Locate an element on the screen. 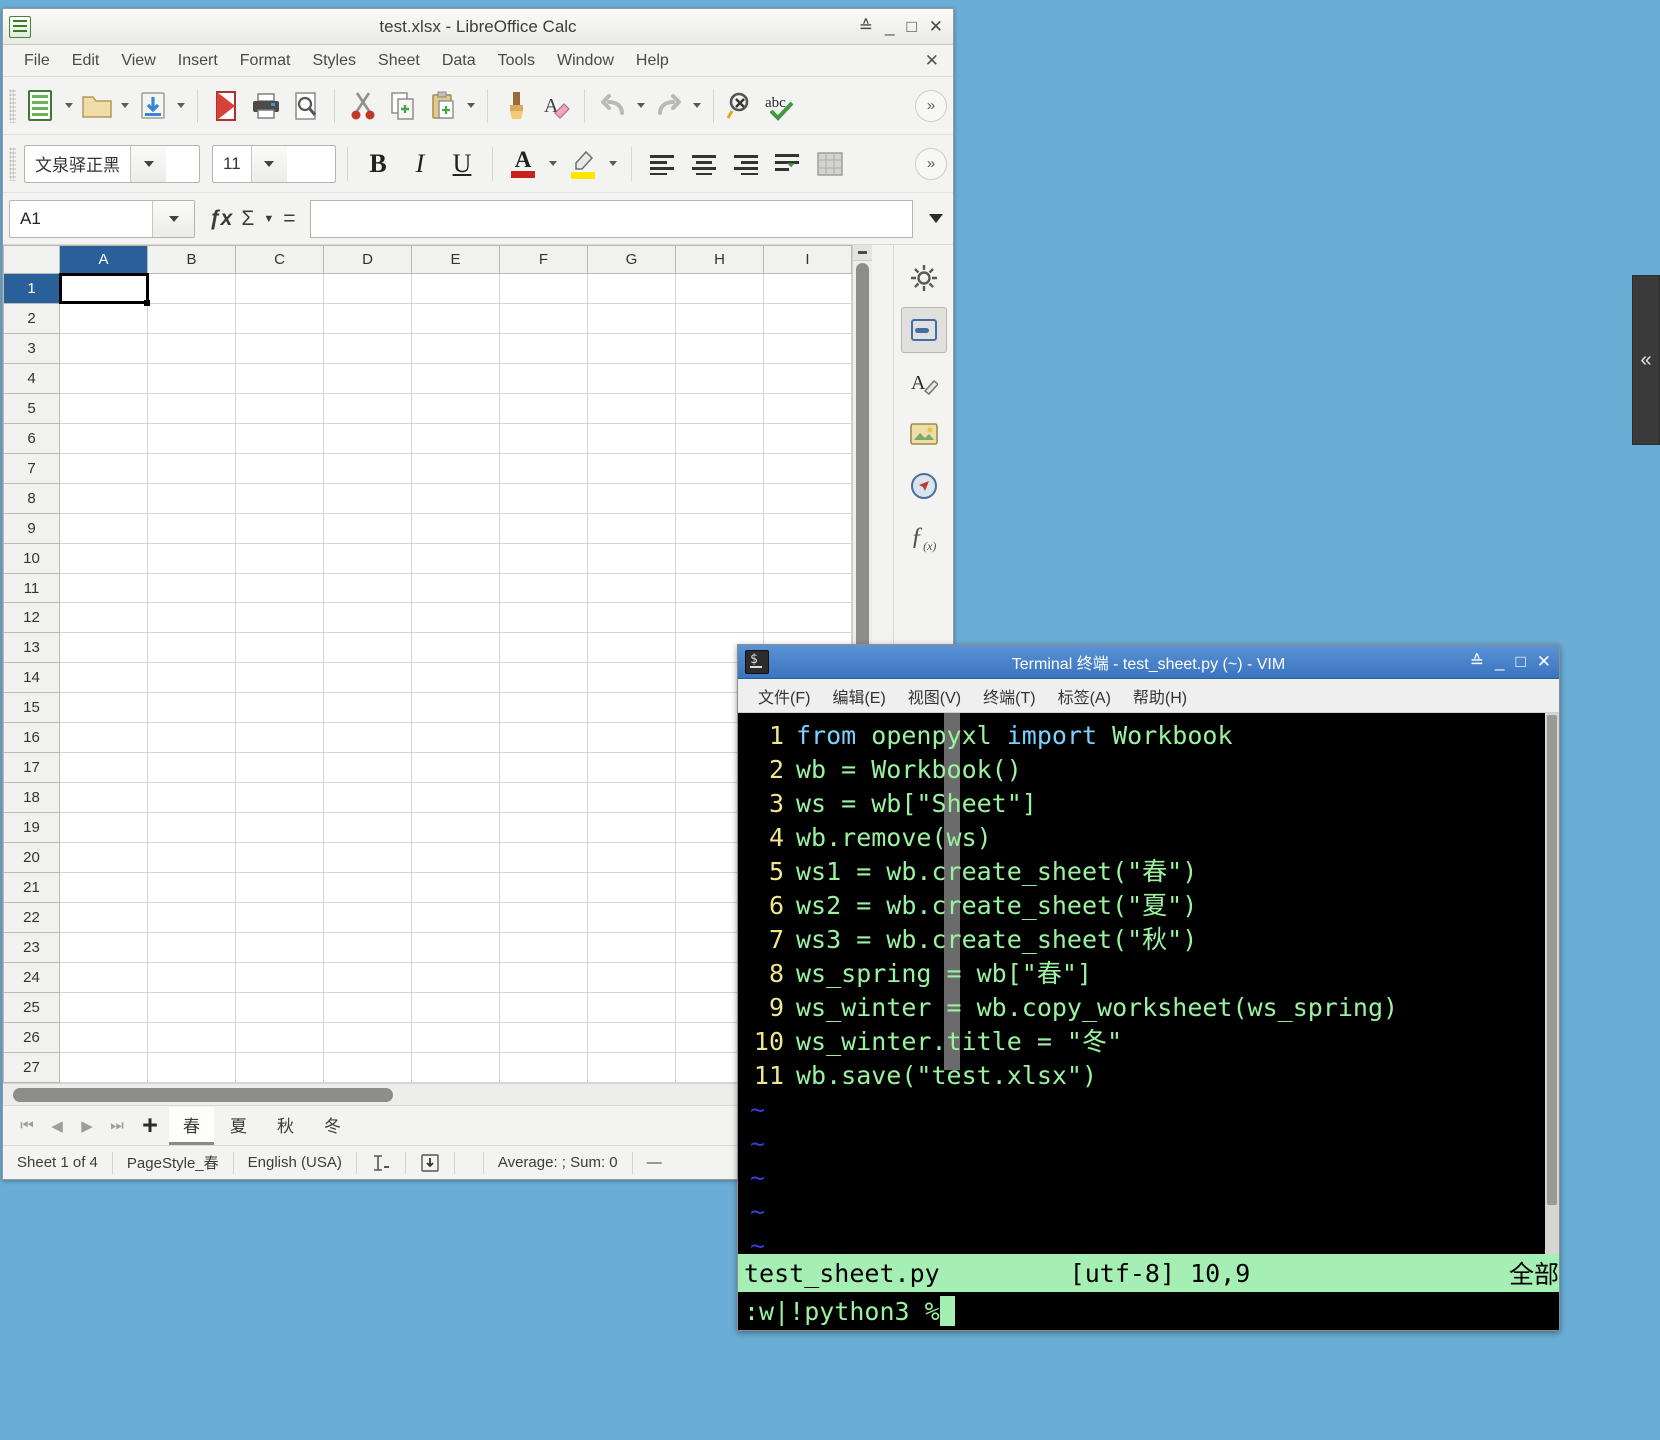 The width and height of the screenshot is (1660, 1440). cell-I12 is located at coordinates (807, 618).